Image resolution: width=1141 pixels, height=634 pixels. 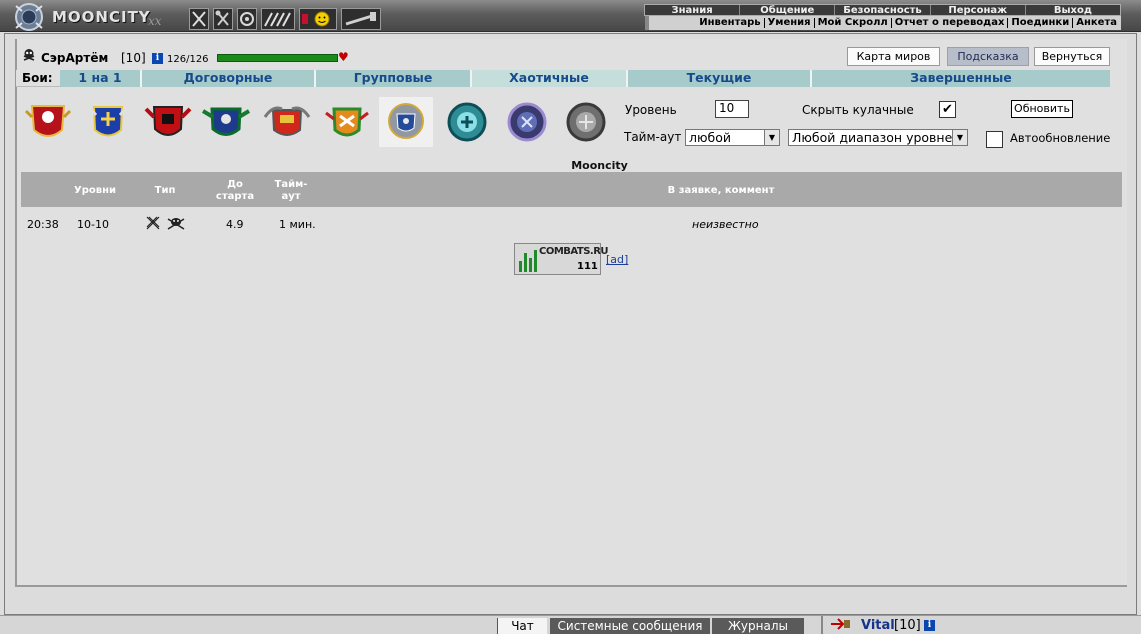 I want to click on menu-knowledge: Знания, so click(x=693, y=10).